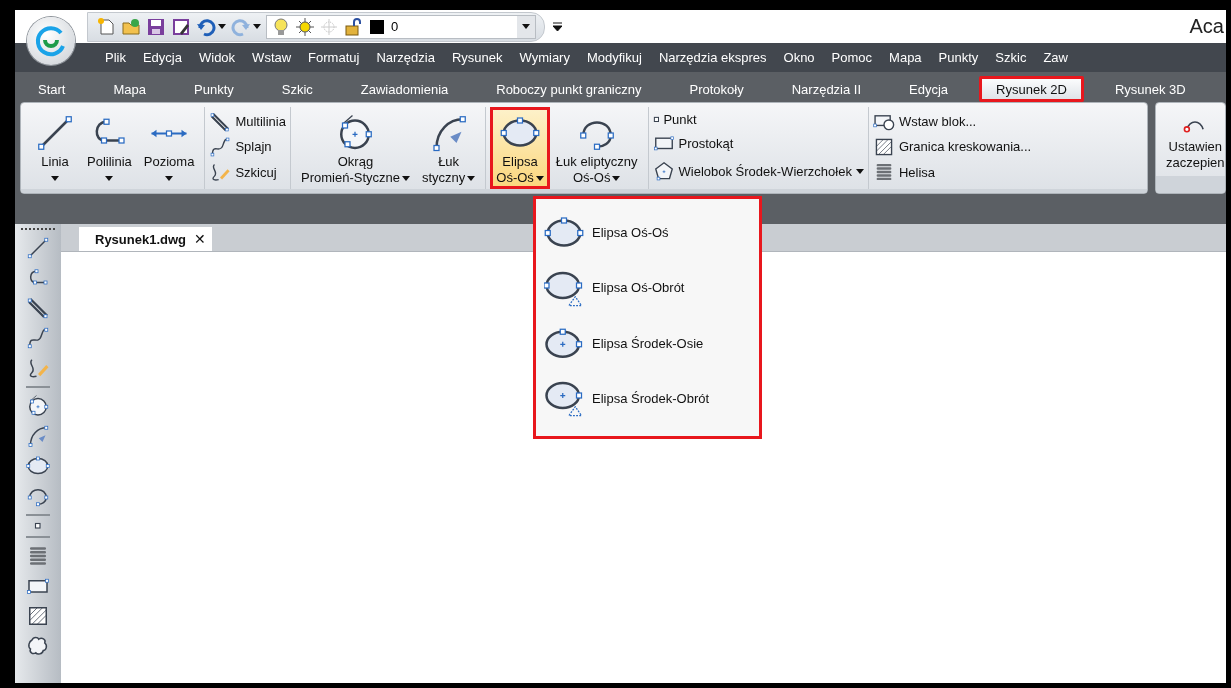  What do you see at coordinates (206, 26) in the screenshot?
I see `undo-icon` at bounding box center [206, 26].